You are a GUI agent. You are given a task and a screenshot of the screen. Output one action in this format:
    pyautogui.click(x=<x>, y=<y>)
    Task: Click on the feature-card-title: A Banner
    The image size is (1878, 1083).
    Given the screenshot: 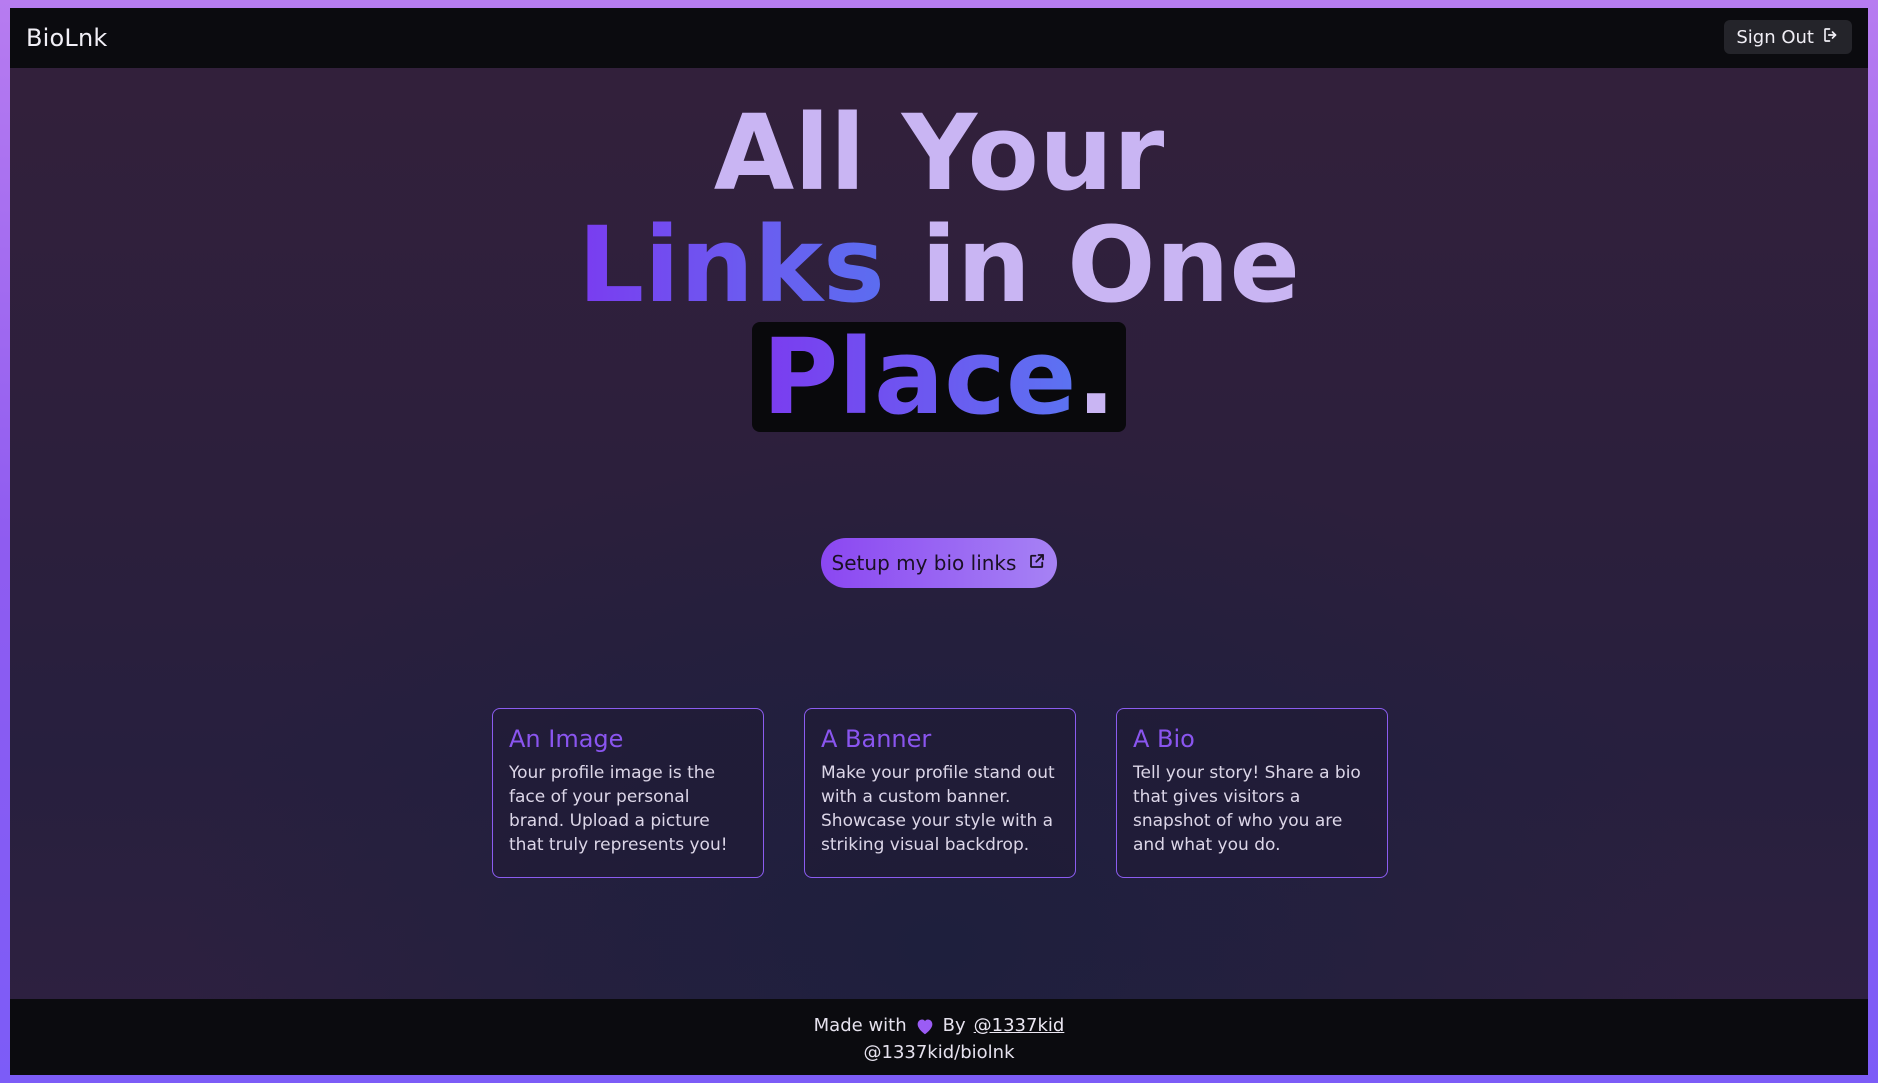 What is the action you would take?
    pyautogui.click(x=876, y=739)
    